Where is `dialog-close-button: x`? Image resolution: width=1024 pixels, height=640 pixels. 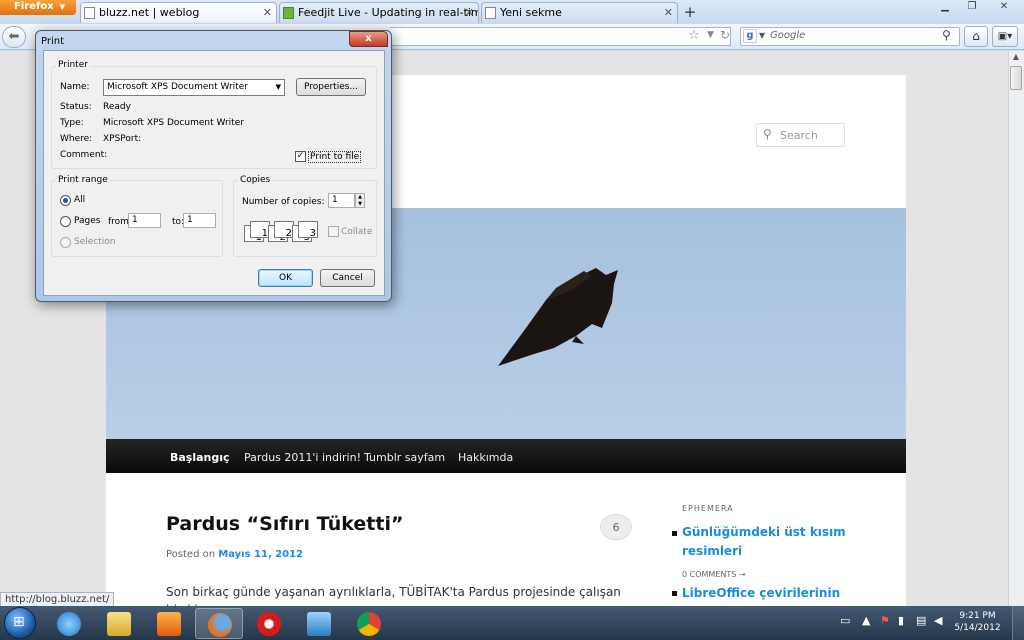
dialog-close-button: x is located at coordinates (368, 39).